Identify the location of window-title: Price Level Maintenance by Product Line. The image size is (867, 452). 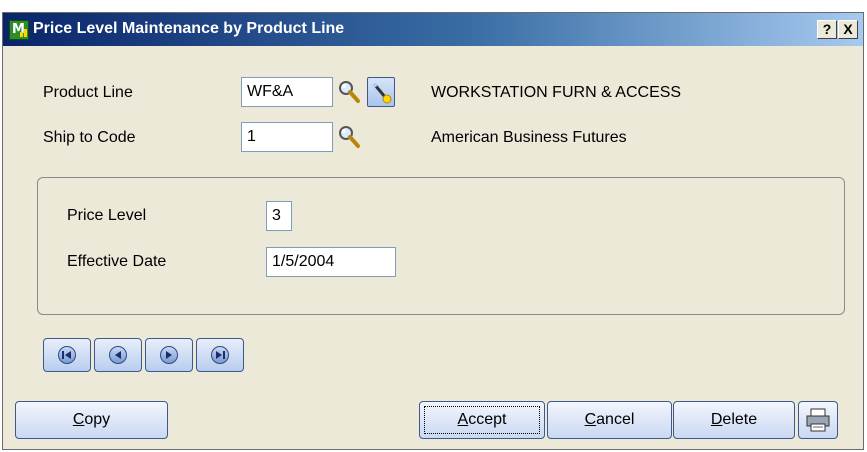
(189, 28).